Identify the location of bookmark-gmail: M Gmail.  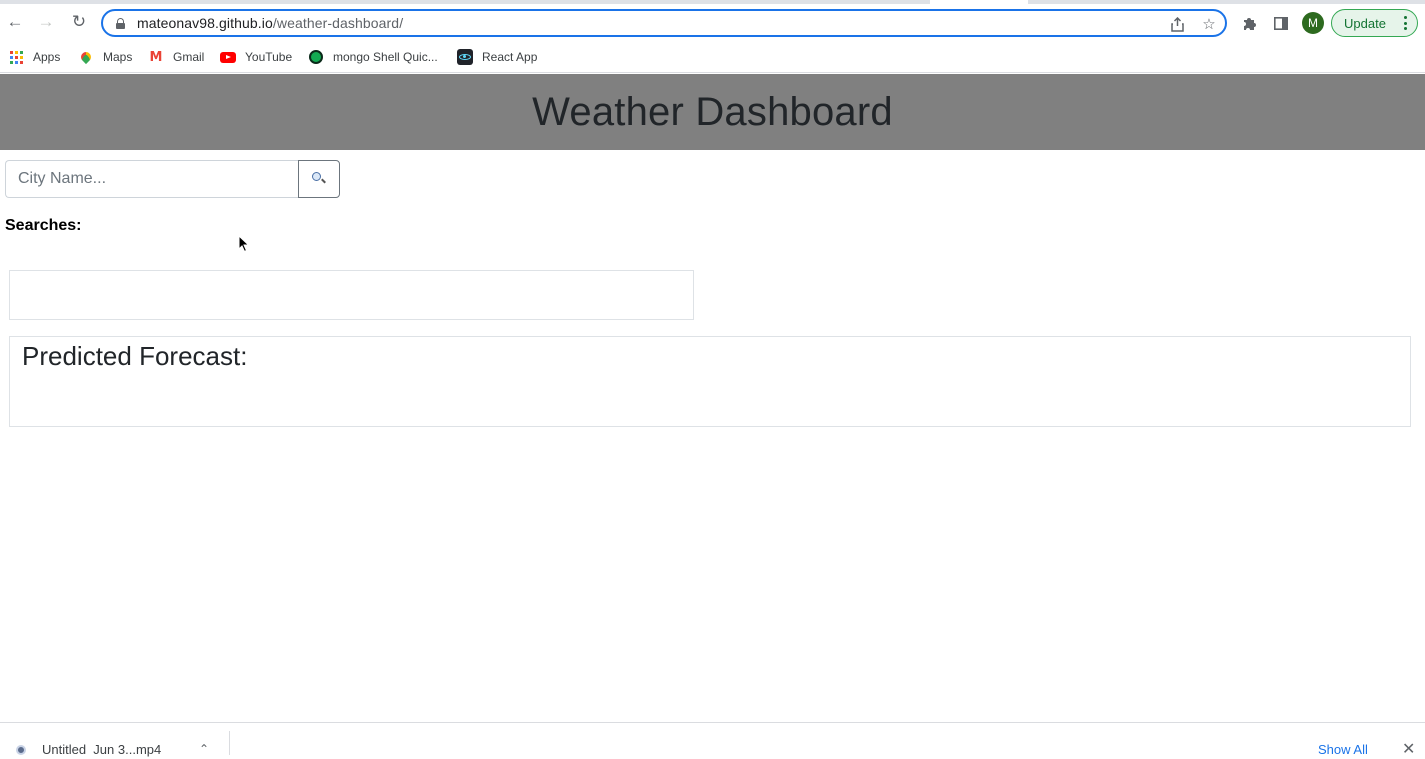
(176, 57).